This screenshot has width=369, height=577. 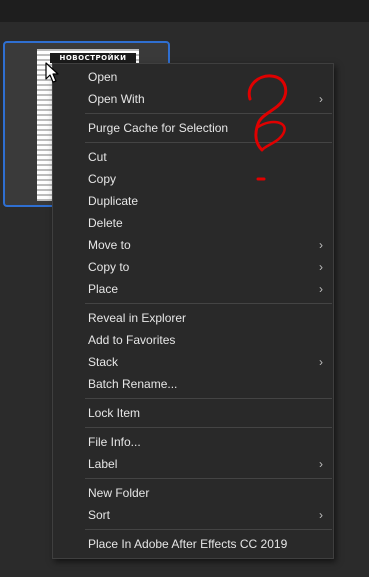 What do you see at coordinates (158, 128) in the screenshot?
I see `menu-item-label: Purge Cache for Selection` at bounding box center [158, 128].